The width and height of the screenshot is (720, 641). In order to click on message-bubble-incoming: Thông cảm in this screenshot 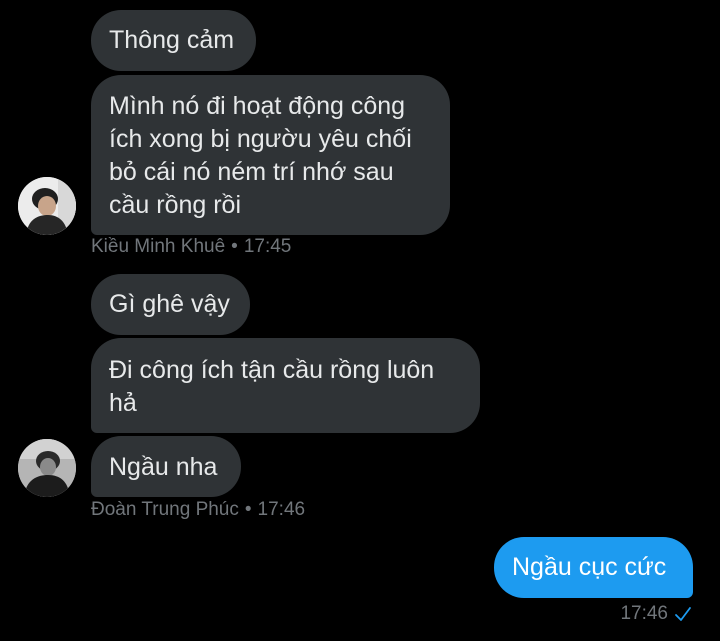, I will do `click(173, 40)`.